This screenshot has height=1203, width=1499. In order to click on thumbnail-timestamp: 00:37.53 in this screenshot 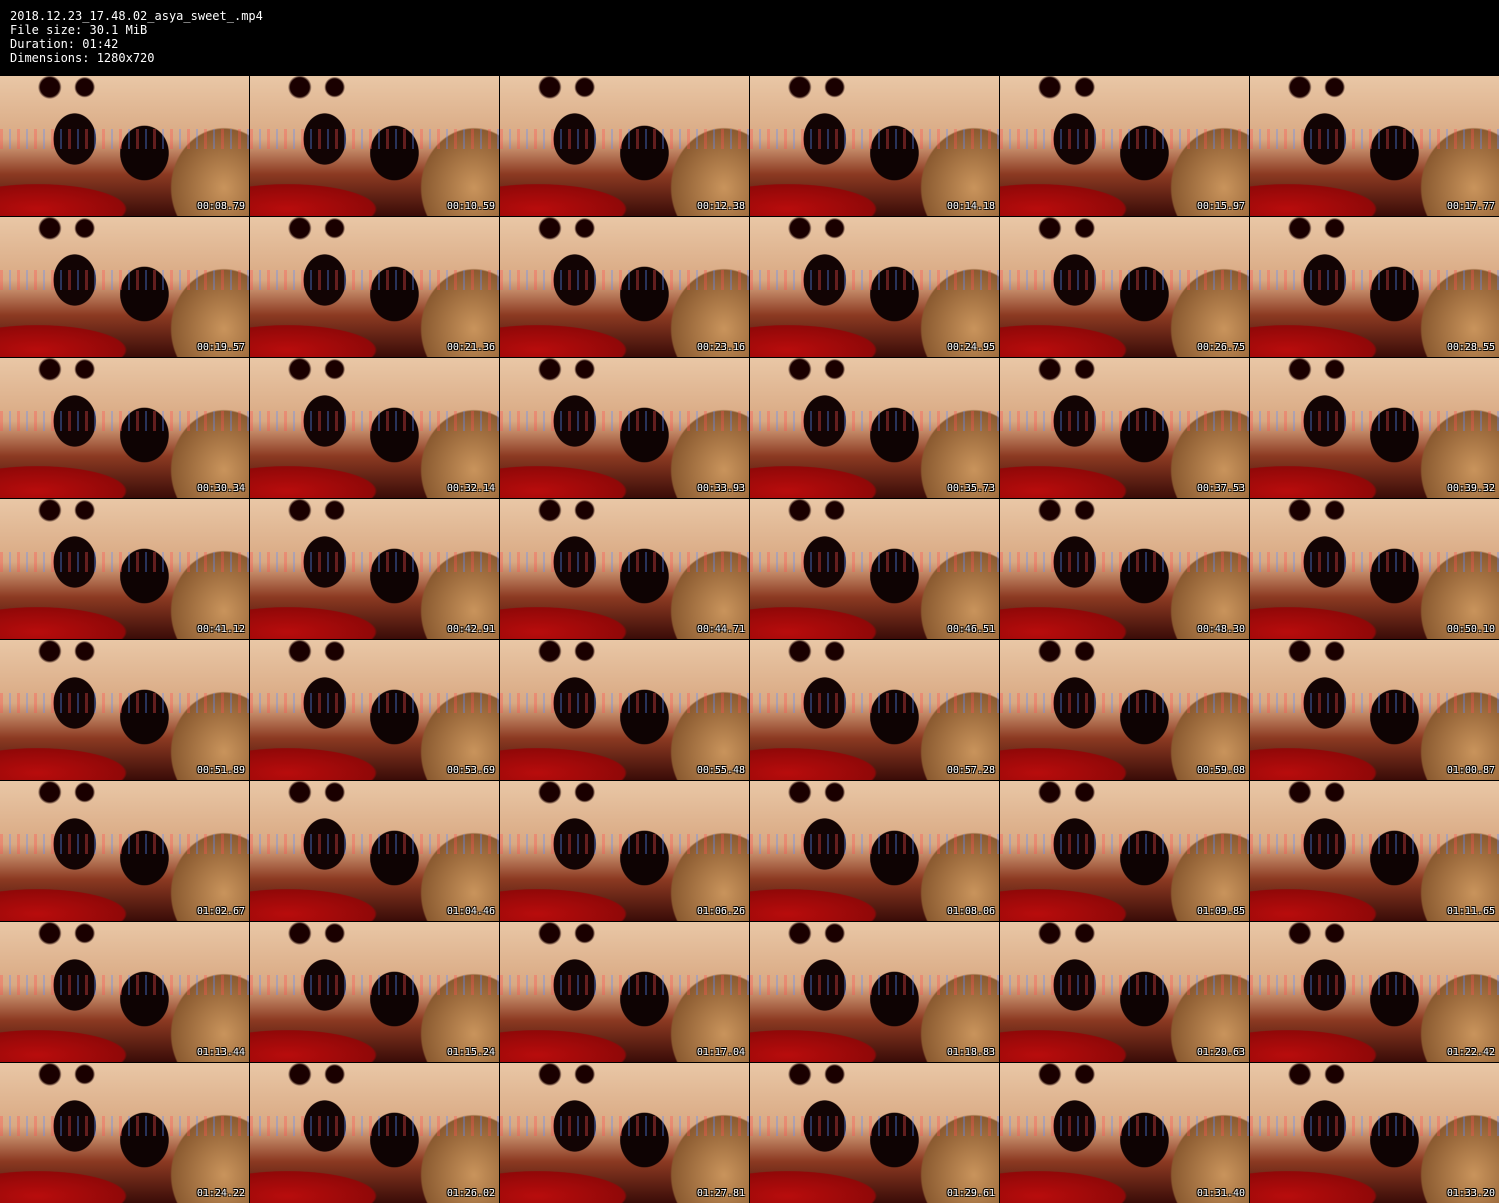, I will do `click(1220, 488)`.